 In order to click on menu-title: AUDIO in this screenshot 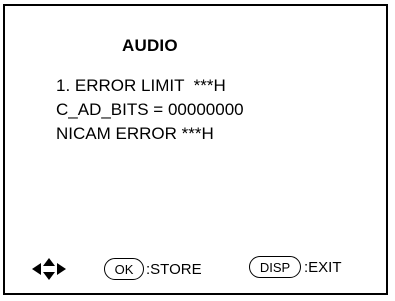, I will do `click(150, 45)`.